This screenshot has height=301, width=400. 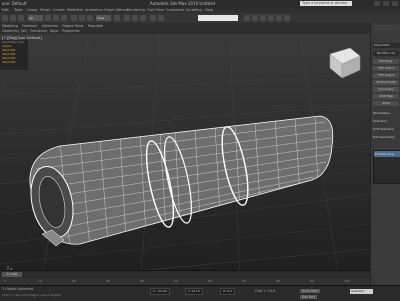 What do you see at coordinates (155, 10) in the screenshot?
I see `menu-civil-view: Civil View` at bounding box center [155, 10].